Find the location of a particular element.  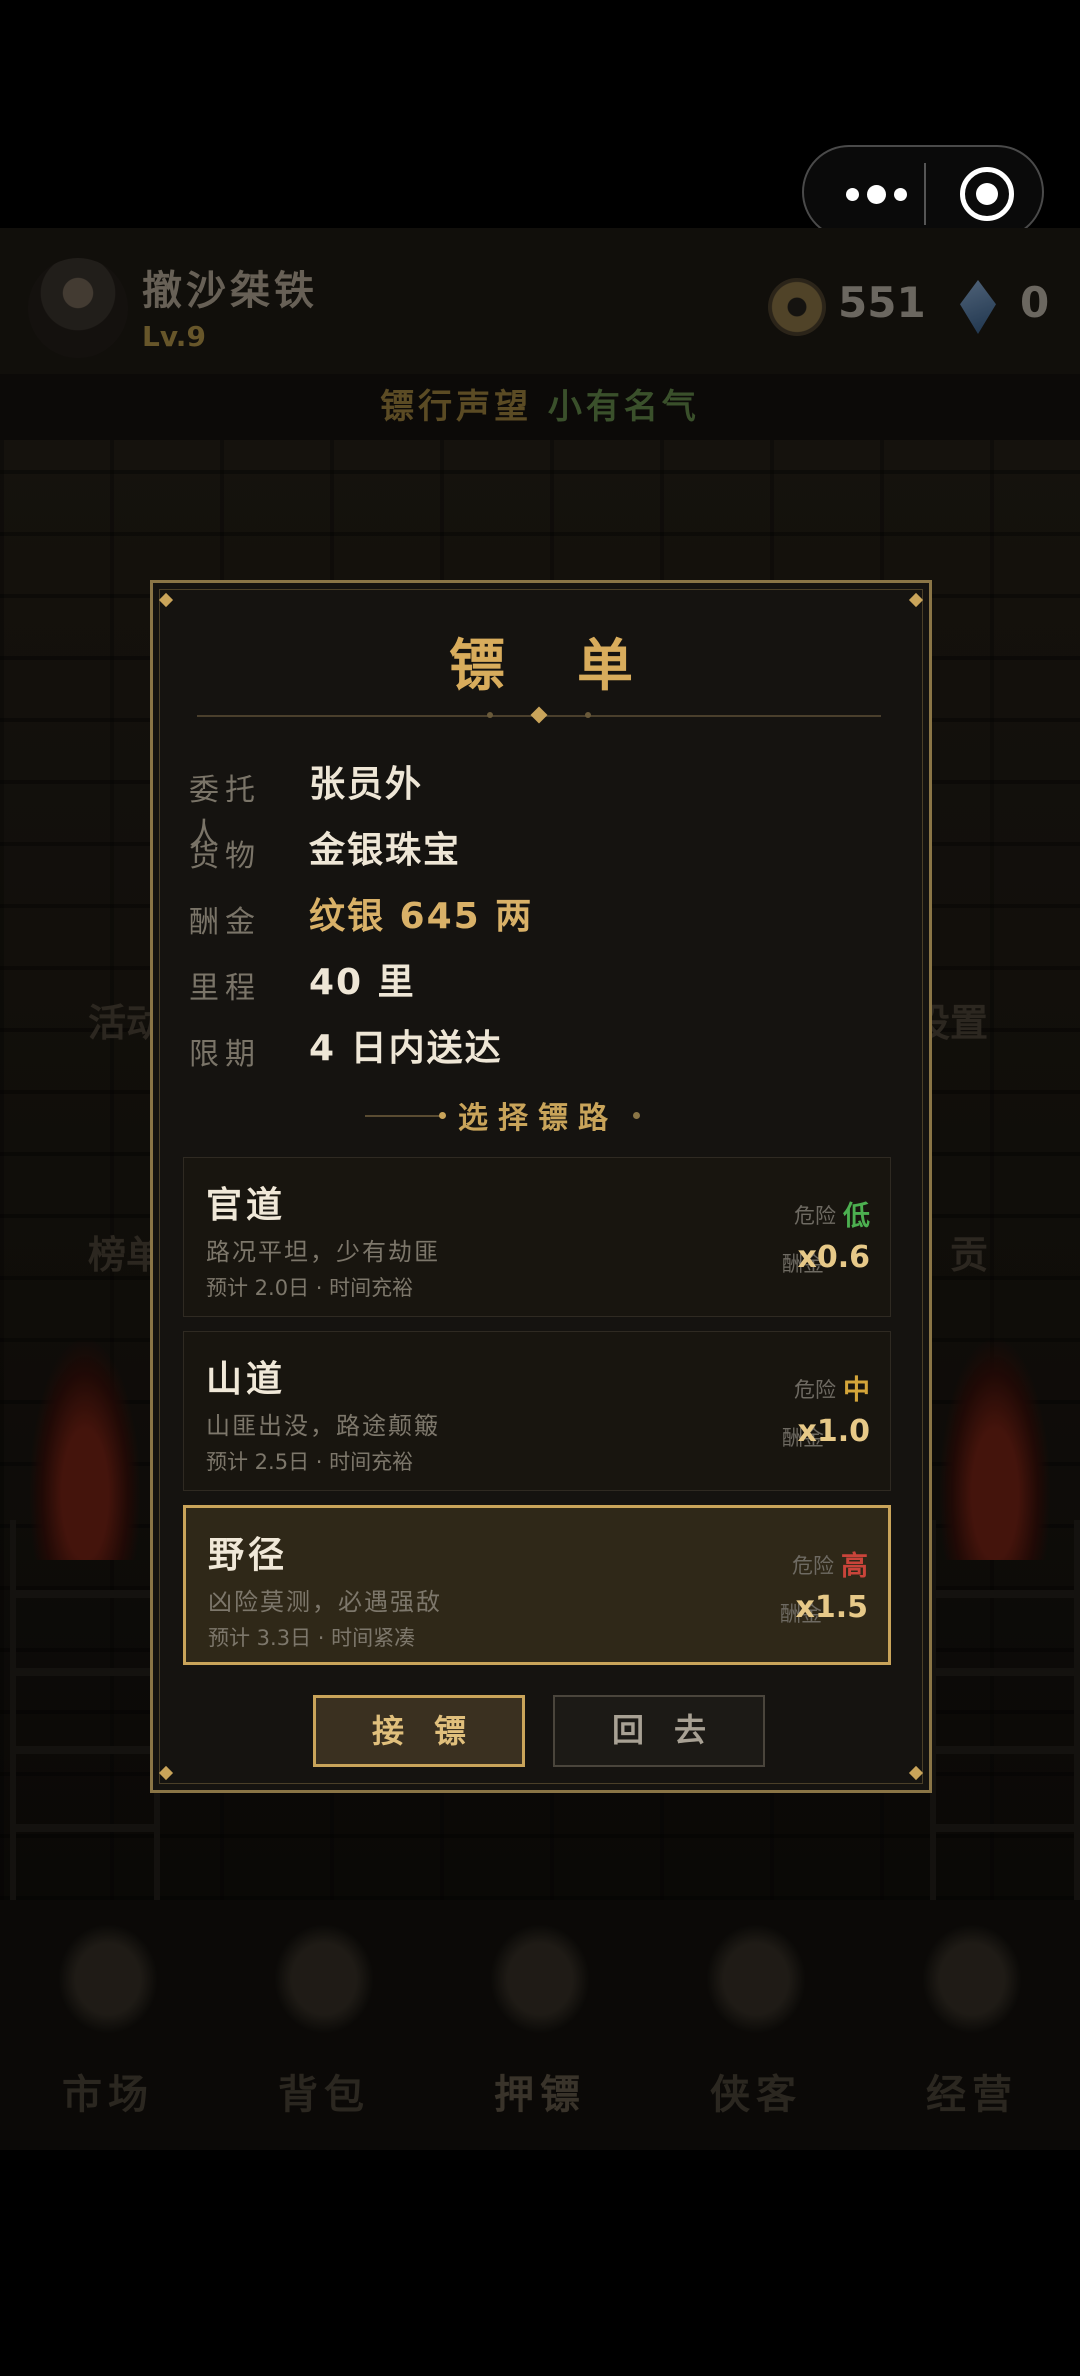

miniprogram-capsule is located at coordinates (923, 192).